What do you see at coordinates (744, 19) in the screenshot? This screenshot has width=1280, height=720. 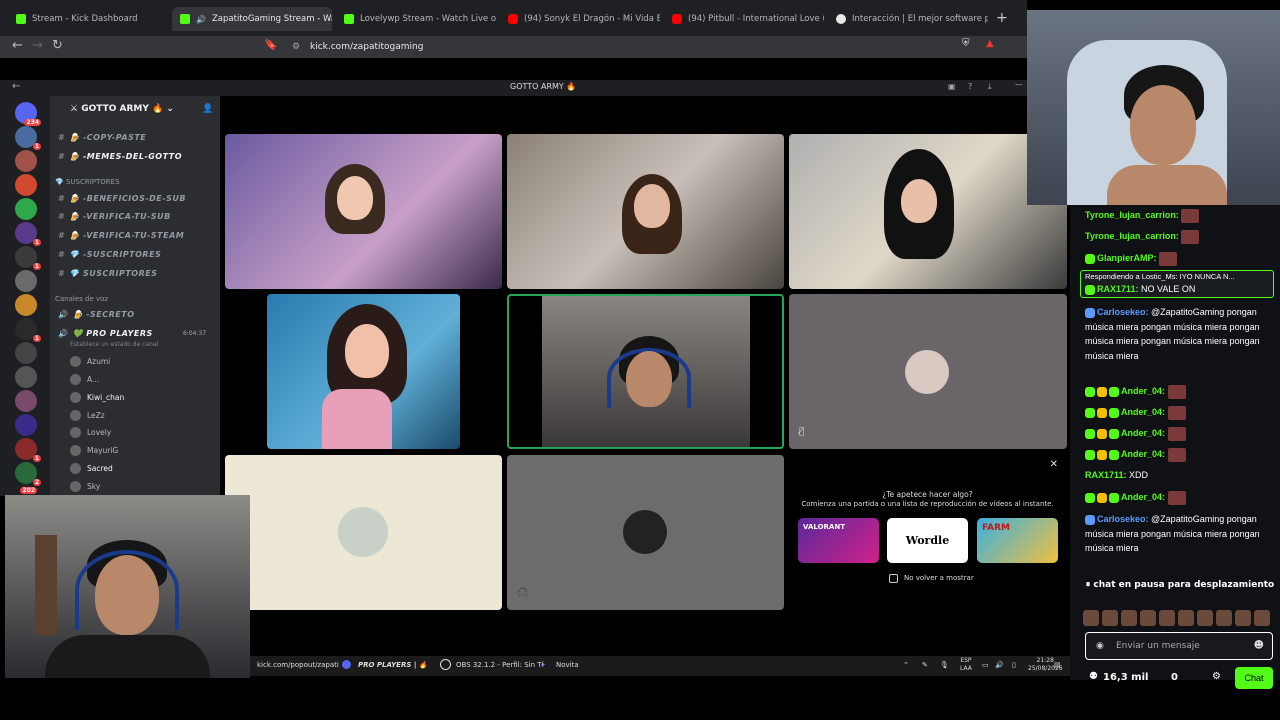 I see `browser-tab-pitbull: (94) Pitbull - International Love (Offic` at bounding box center [744, 19].